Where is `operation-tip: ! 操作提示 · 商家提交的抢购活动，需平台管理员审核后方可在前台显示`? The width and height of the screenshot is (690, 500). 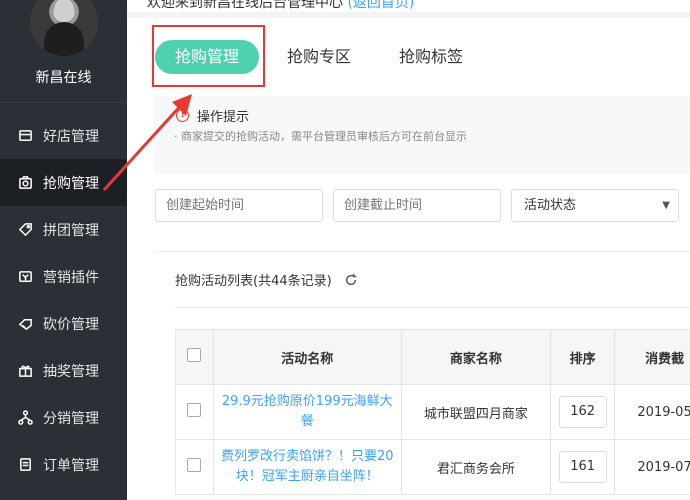
operation-tip: ! 操作提示 · 商家提交的抢购活动，需平台管理员审核后方可在前台显示 is located at coordinates (422, 135).